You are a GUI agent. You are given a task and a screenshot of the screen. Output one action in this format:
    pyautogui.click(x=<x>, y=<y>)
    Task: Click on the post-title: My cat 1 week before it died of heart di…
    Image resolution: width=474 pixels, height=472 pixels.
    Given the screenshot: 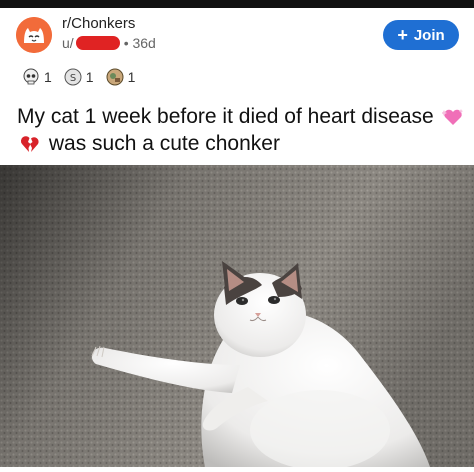 What is the action you would take?
    pyautogui.click(x=242, y=130)
    